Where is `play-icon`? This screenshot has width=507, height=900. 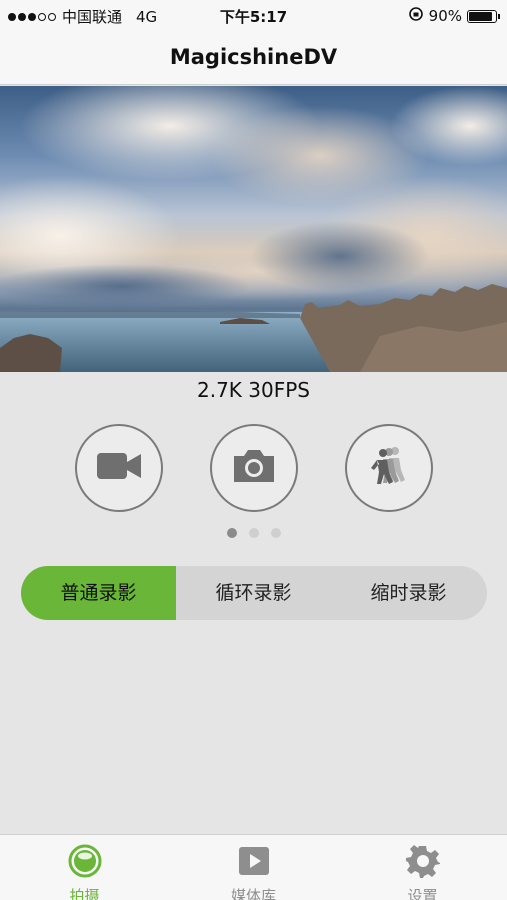
play-icon is located at coordinates (254, 863).